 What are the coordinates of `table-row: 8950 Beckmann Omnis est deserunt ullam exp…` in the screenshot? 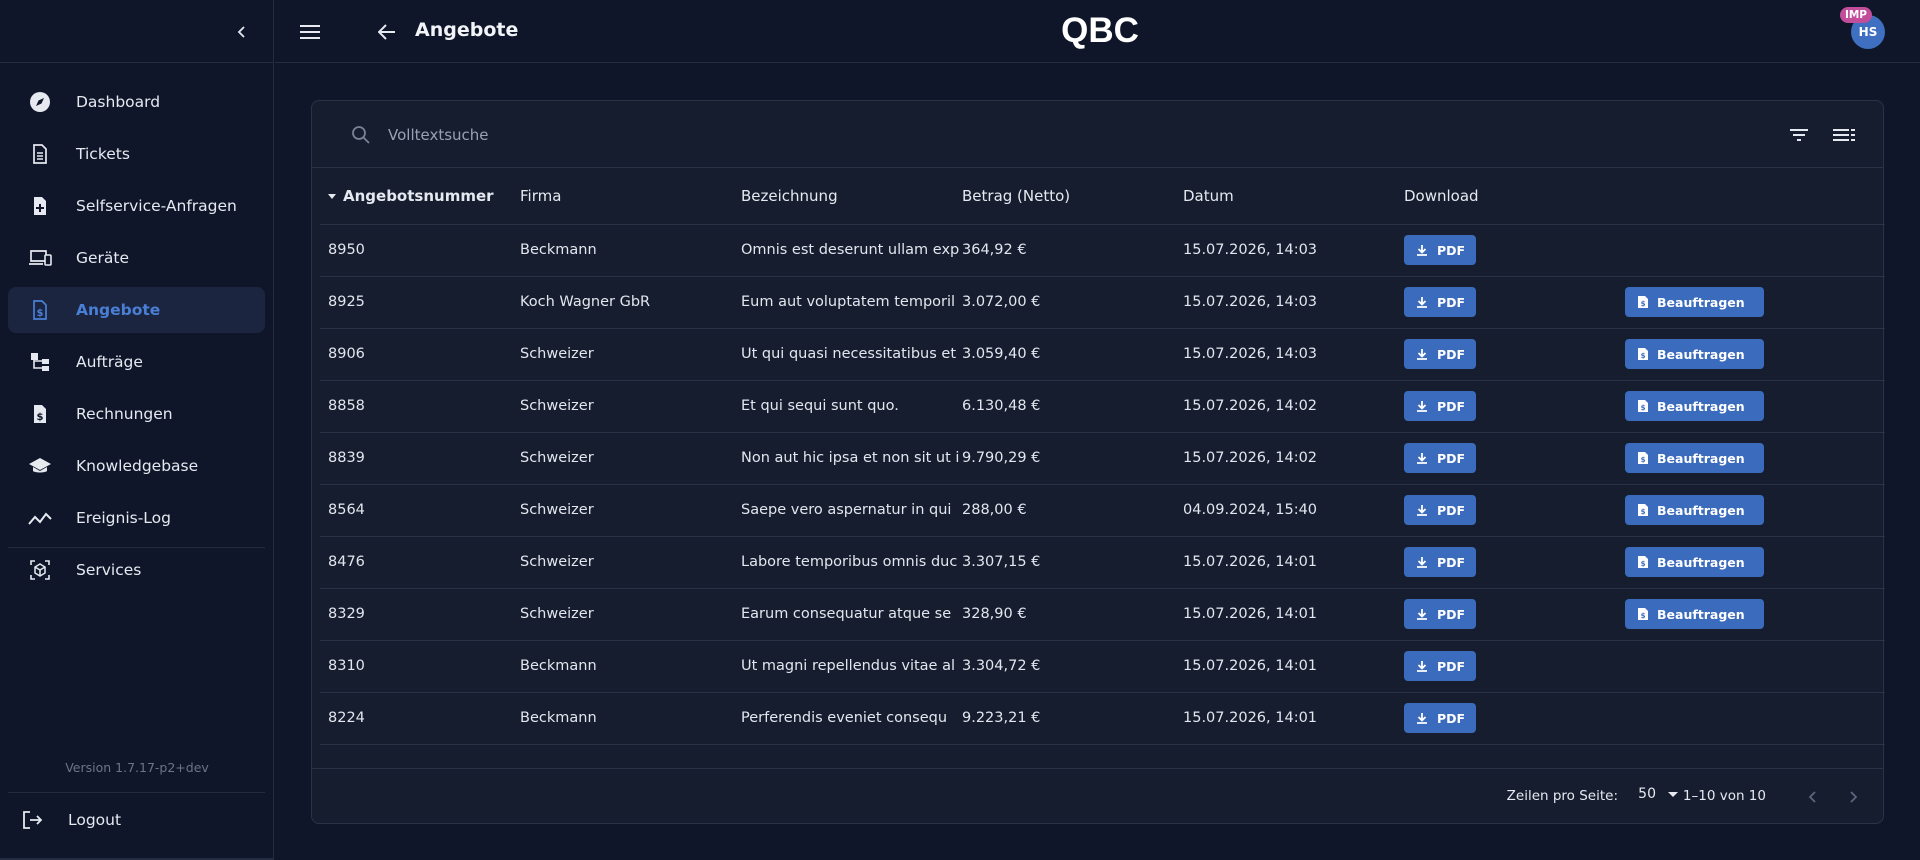 It's located at (1102, 250).